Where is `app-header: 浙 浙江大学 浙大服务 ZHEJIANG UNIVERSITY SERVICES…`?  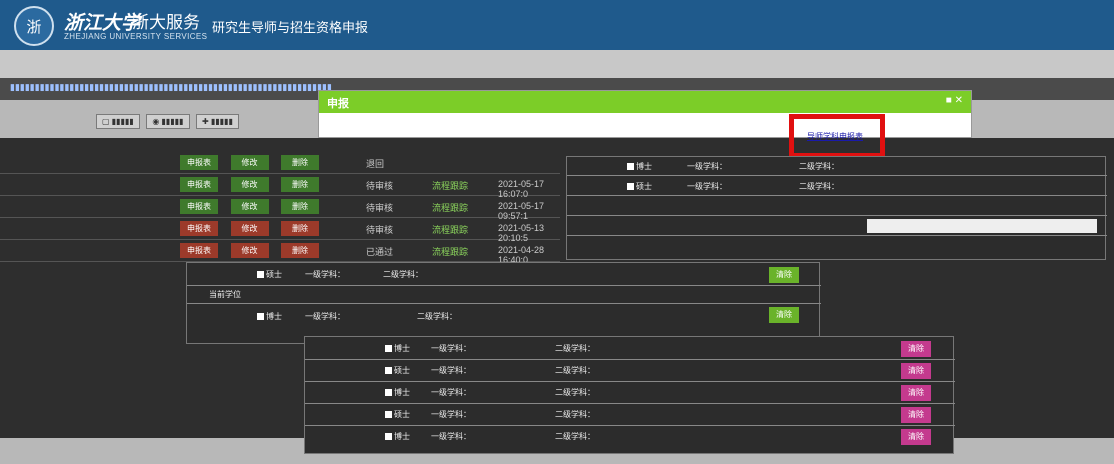
app-header: 浙 浙江大学 浙大服务 ZHEJIANG UNIVERSITY SERVICES… is located at coordinates (557, 25).